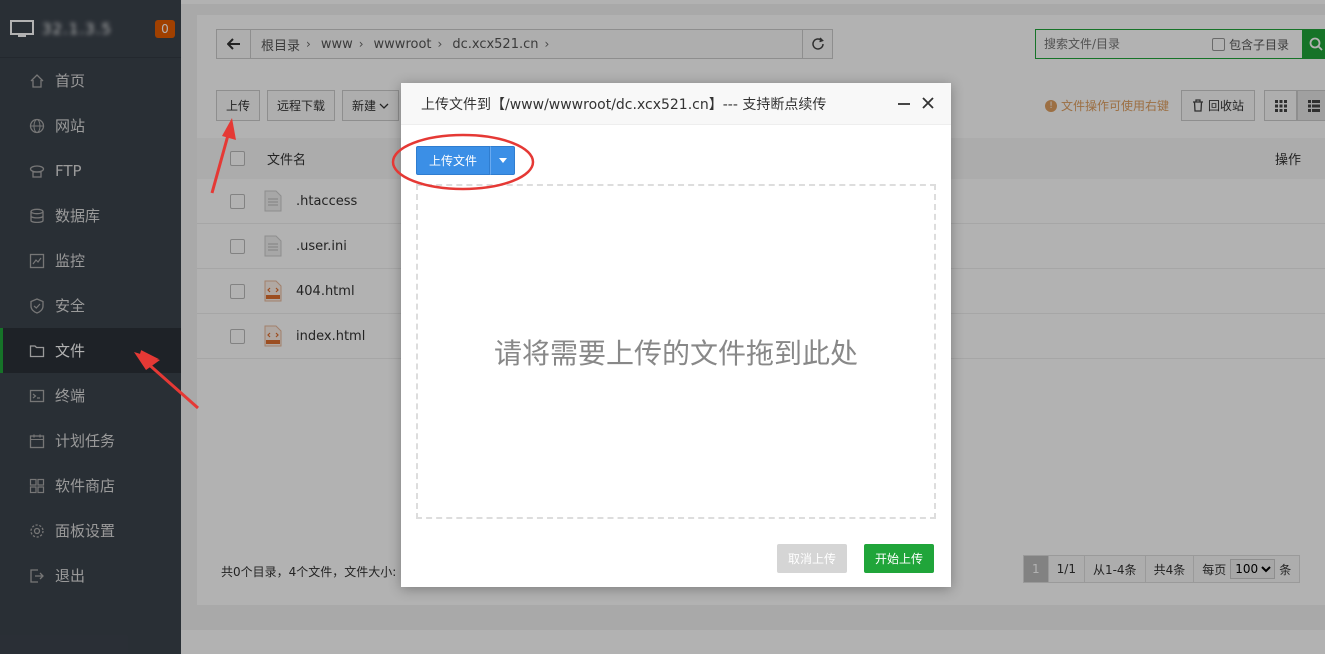 The image size is (1325, 654). Describe the element at coordinates (916, 103) in the screenshot. I see `dialog-controls` at that location.